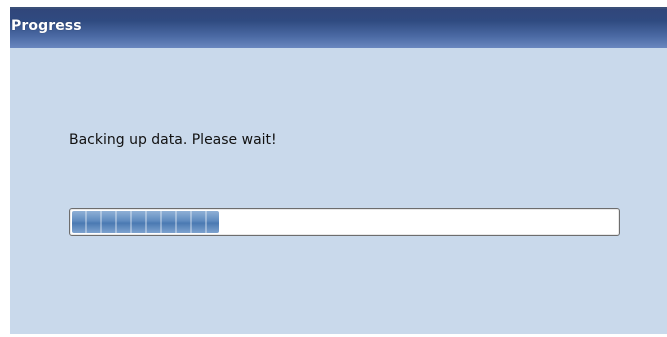  Describe the element at coordinates (344, 222) in the screenshot. I see `progress-bar` at that location.